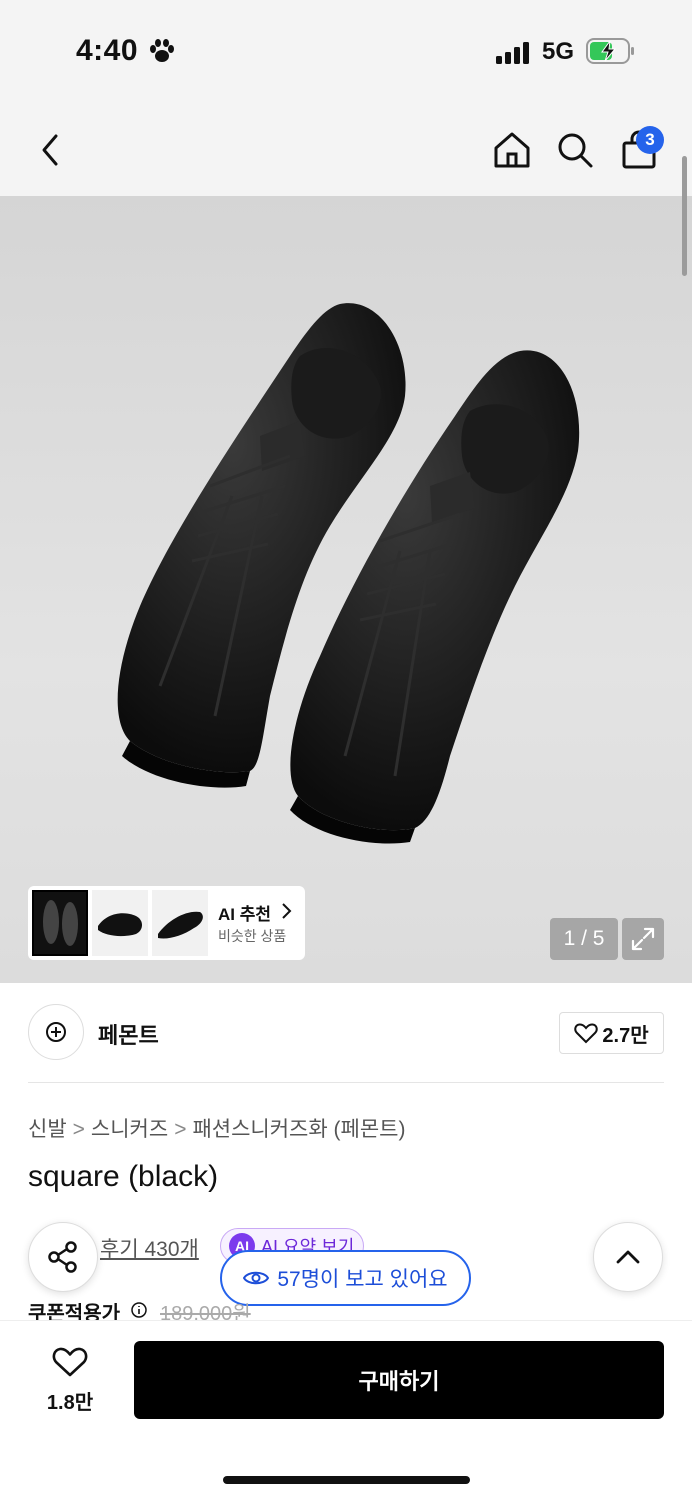 This screenshot has width=692, height=1500. I want to click on back-button, so click(50, 150).